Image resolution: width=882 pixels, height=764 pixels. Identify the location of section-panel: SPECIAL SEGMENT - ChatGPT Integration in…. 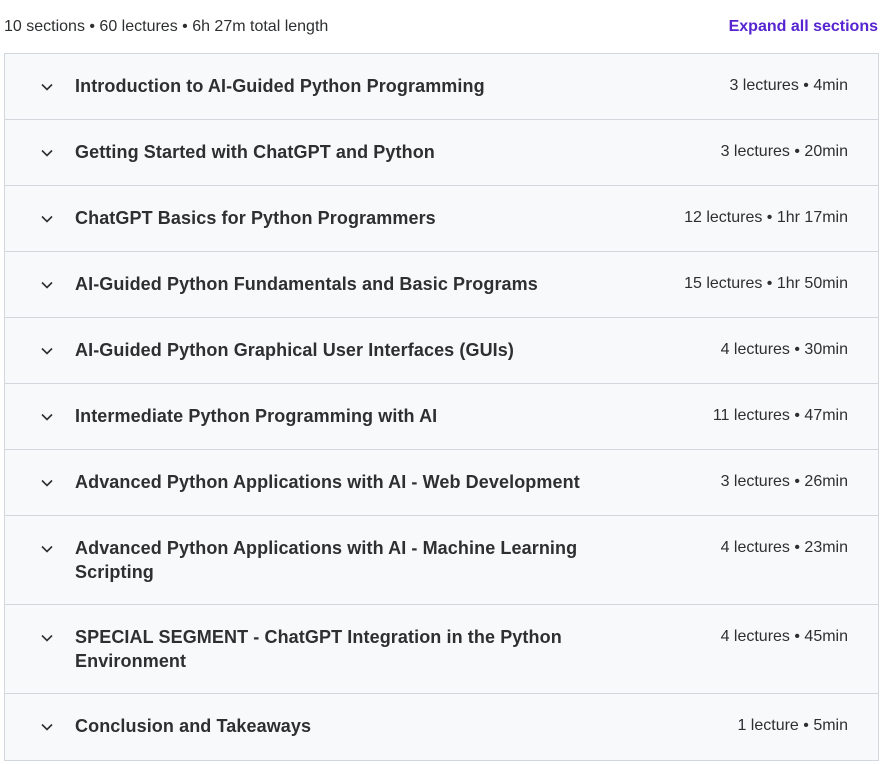
(441, 649).